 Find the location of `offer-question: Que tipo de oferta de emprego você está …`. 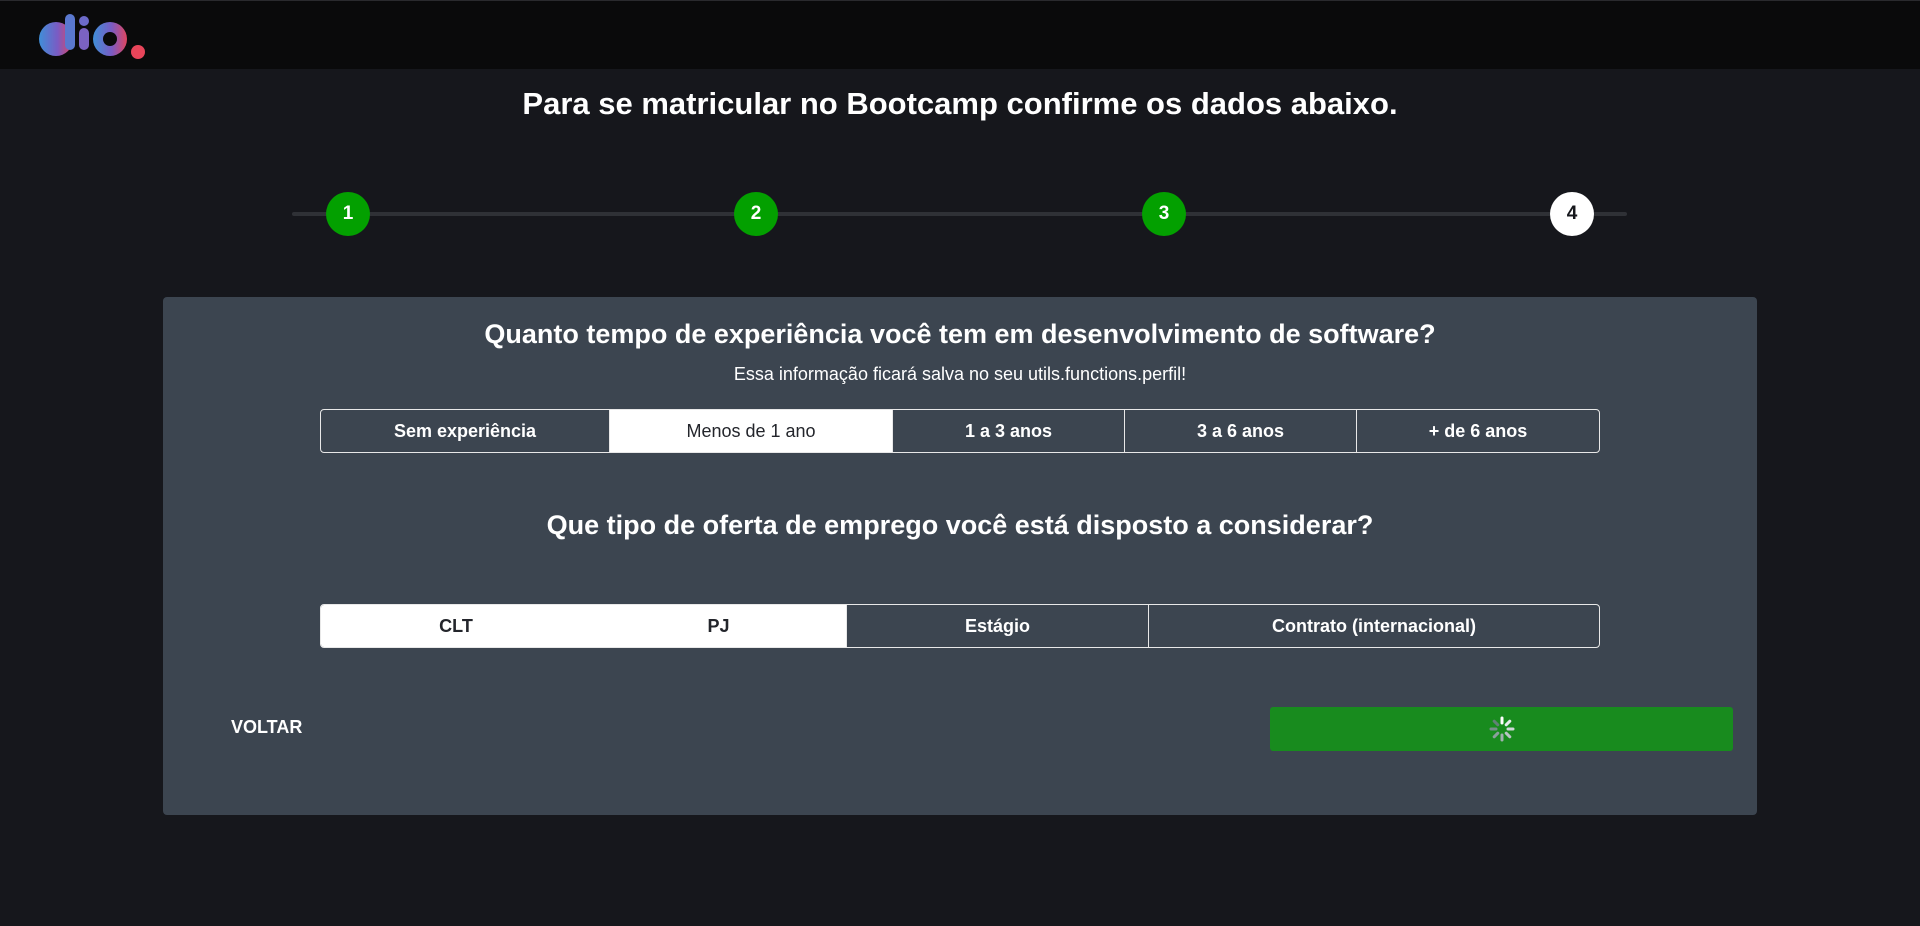

offer-question: Que tipo de oferta de emprego você está … is located at coordinates (960, 525).